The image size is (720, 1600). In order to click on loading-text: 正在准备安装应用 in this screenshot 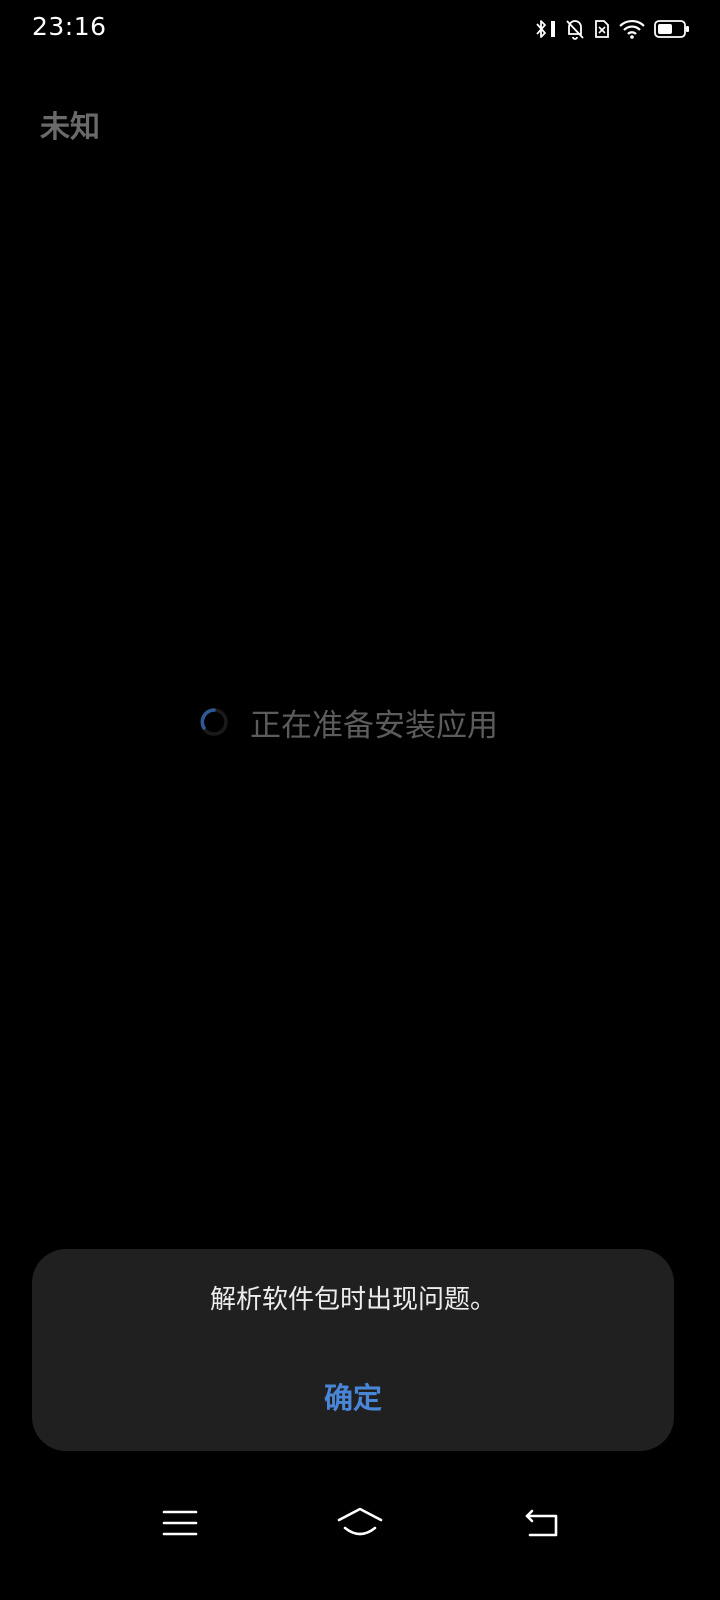, I will do `click(374, 725)`.